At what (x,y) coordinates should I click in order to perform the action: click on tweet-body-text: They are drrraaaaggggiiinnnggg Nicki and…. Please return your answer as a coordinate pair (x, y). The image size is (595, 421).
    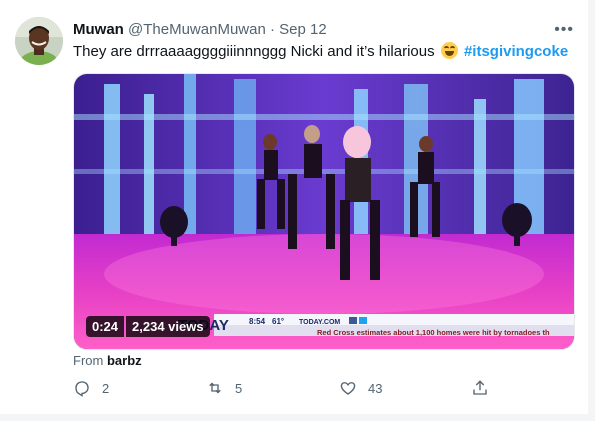
    Looking at the image, I should click on (254, 51).